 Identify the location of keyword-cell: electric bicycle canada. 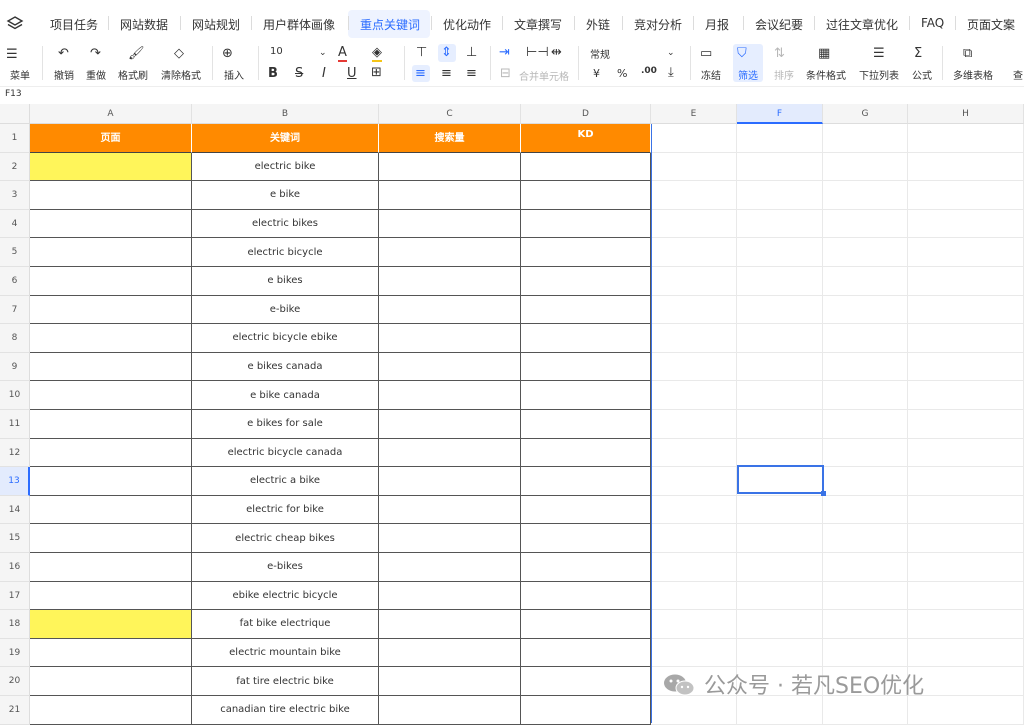
(285, 453).